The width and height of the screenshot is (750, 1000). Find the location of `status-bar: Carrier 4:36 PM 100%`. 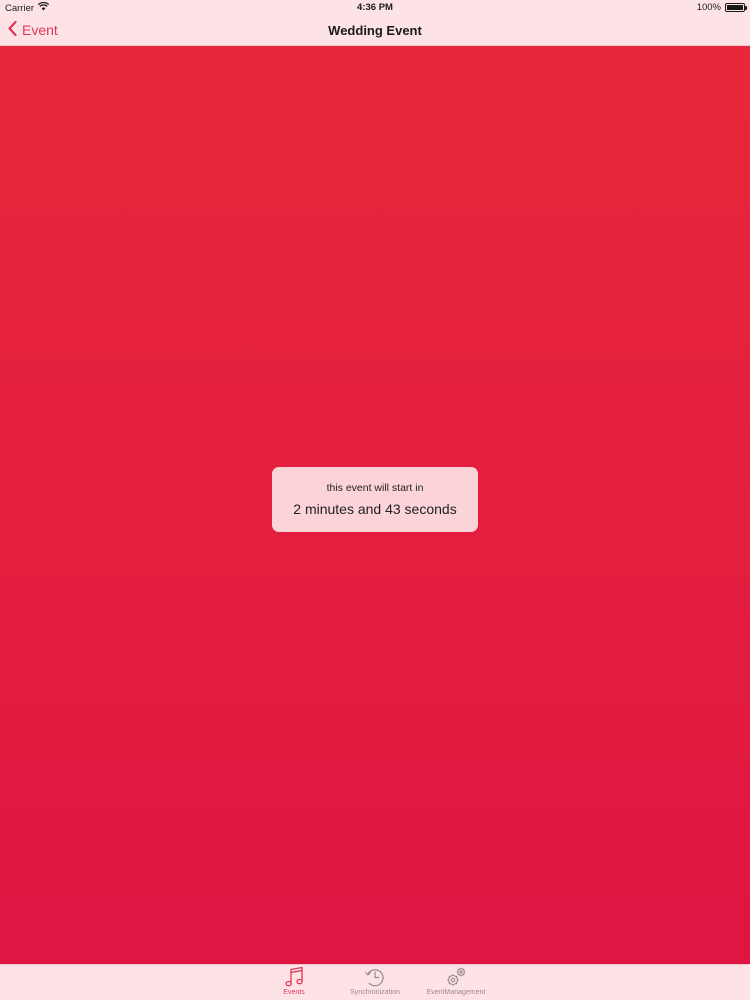

status-bar: Carrier 4:36 PM 100% is located at coordinates (375, 8).